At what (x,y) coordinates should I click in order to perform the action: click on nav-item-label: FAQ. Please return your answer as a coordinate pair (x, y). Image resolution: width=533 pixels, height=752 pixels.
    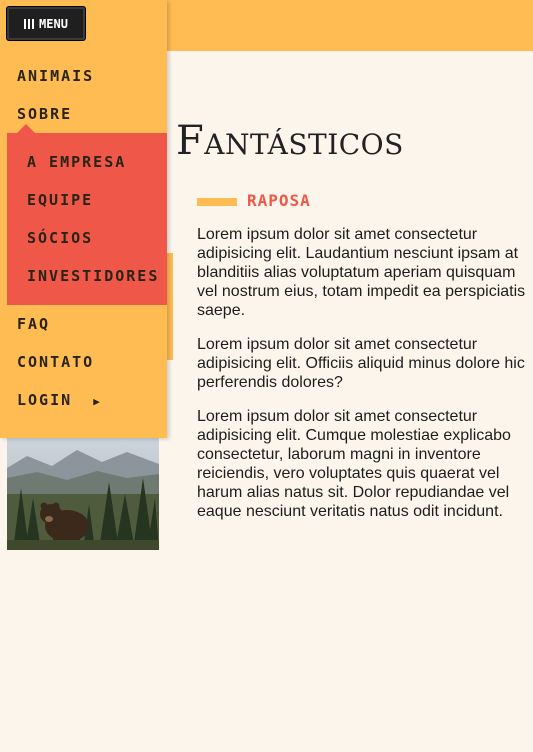
    Looking at the image, I should click on (34, 324).